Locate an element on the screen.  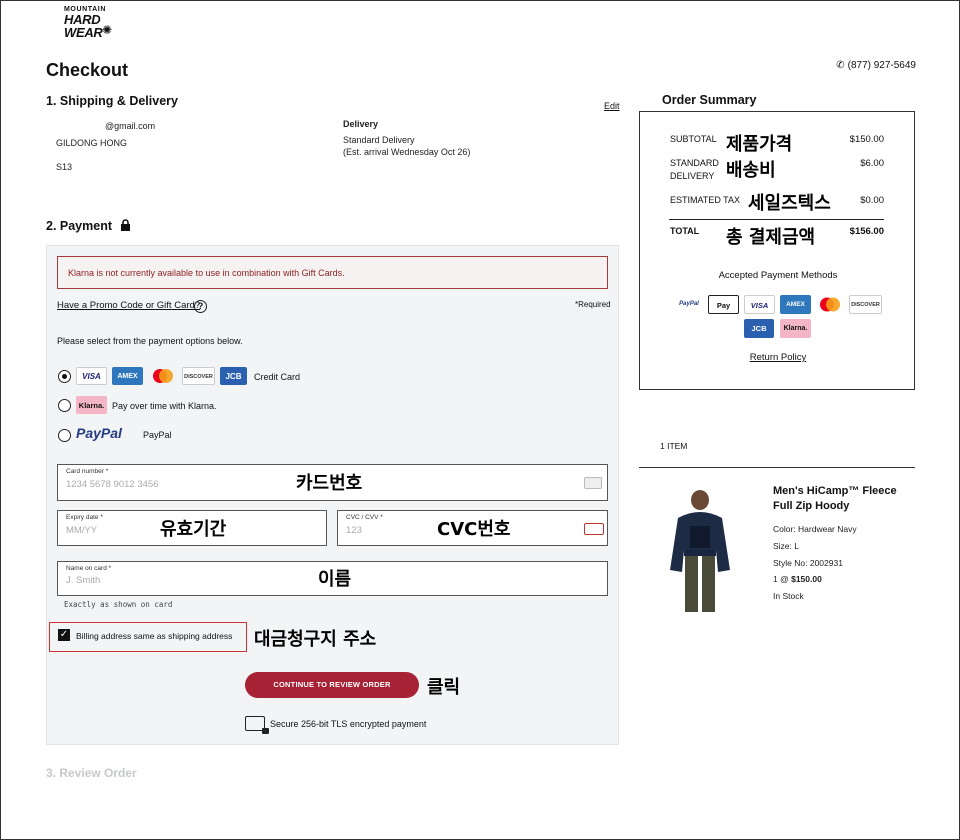
order-summary-title: Order Summary is located at coordinates (709, 100).